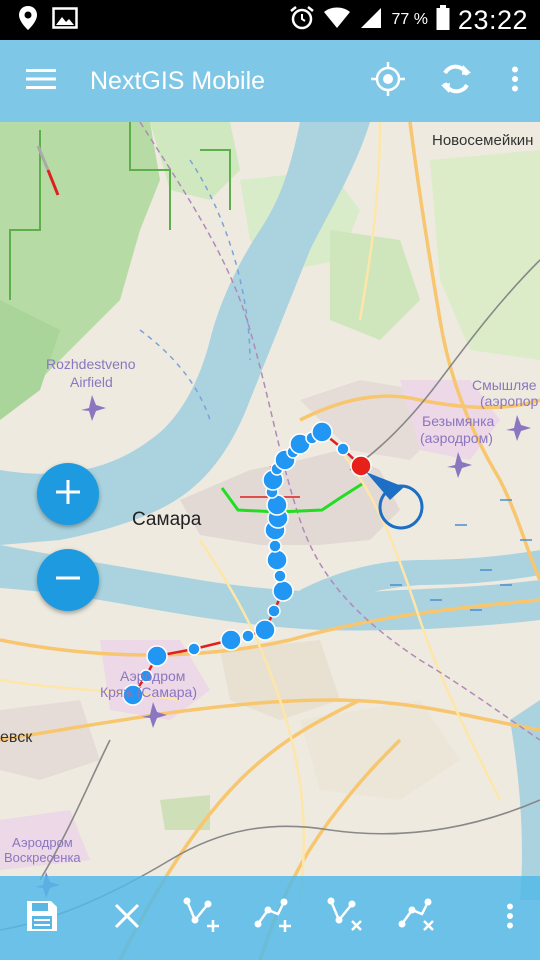 This screenshot has width=540, height=960. Describe the element at coordinates (42, 842) in the screenshot. I see `map-label-voskresenka: Аэродром` at that location.